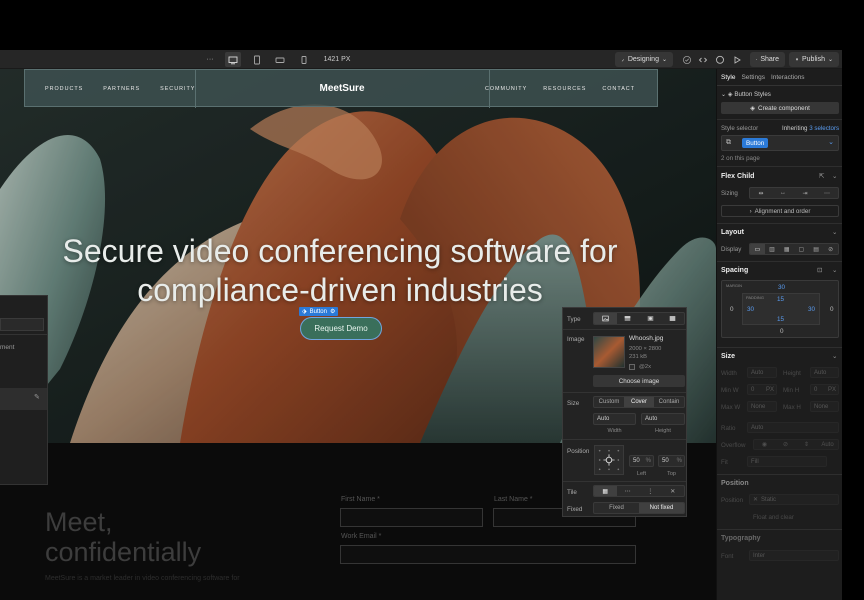  What do you see at coordinates (720, 59) in the screenshot?
I see `comment-icon` at bounding box center [720, 59].